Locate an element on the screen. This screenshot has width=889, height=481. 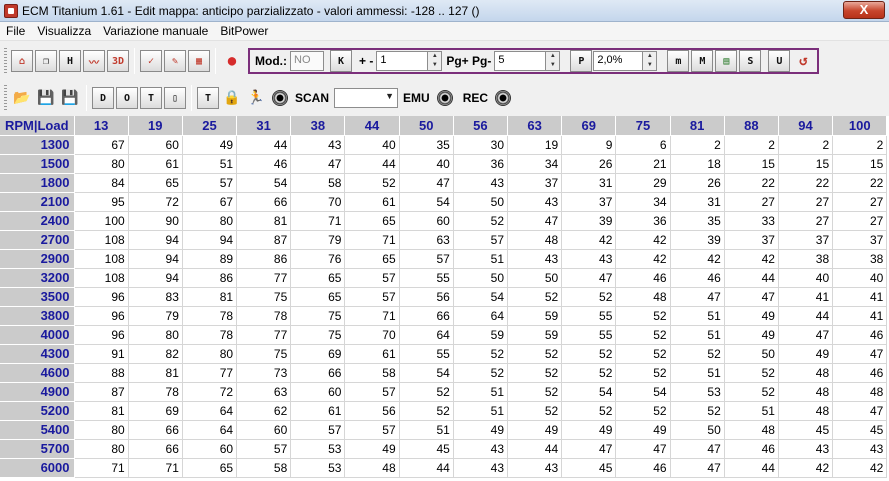
load-column-header: 69 is located at coordinates (589, 126).